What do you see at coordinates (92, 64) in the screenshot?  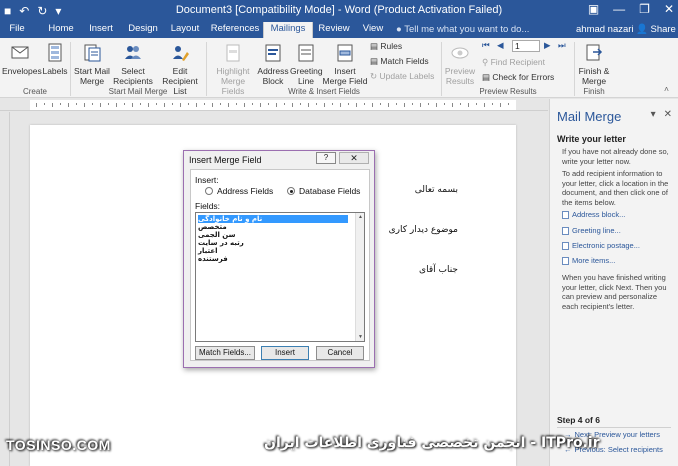 I see `start-mail-merge-button: Start Mail Merge` at bounding box center [92, 64].